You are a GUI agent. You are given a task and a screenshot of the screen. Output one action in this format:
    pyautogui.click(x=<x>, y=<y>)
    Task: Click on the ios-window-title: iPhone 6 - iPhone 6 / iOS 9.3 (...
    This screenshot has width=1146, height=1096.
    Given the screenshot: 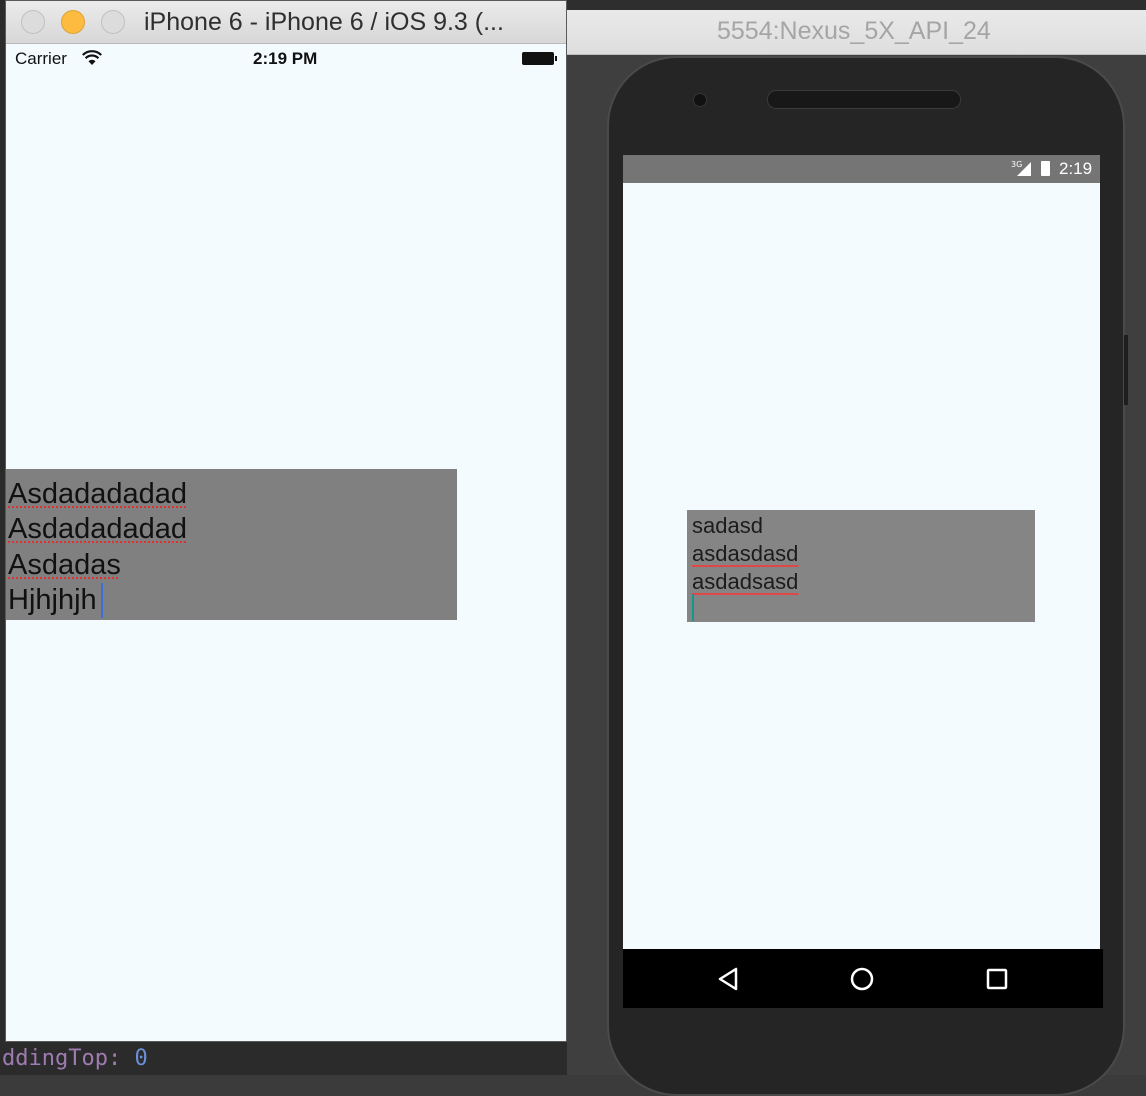 What is the action you would take?
    pyautogui.click(x=324, y=22)
    